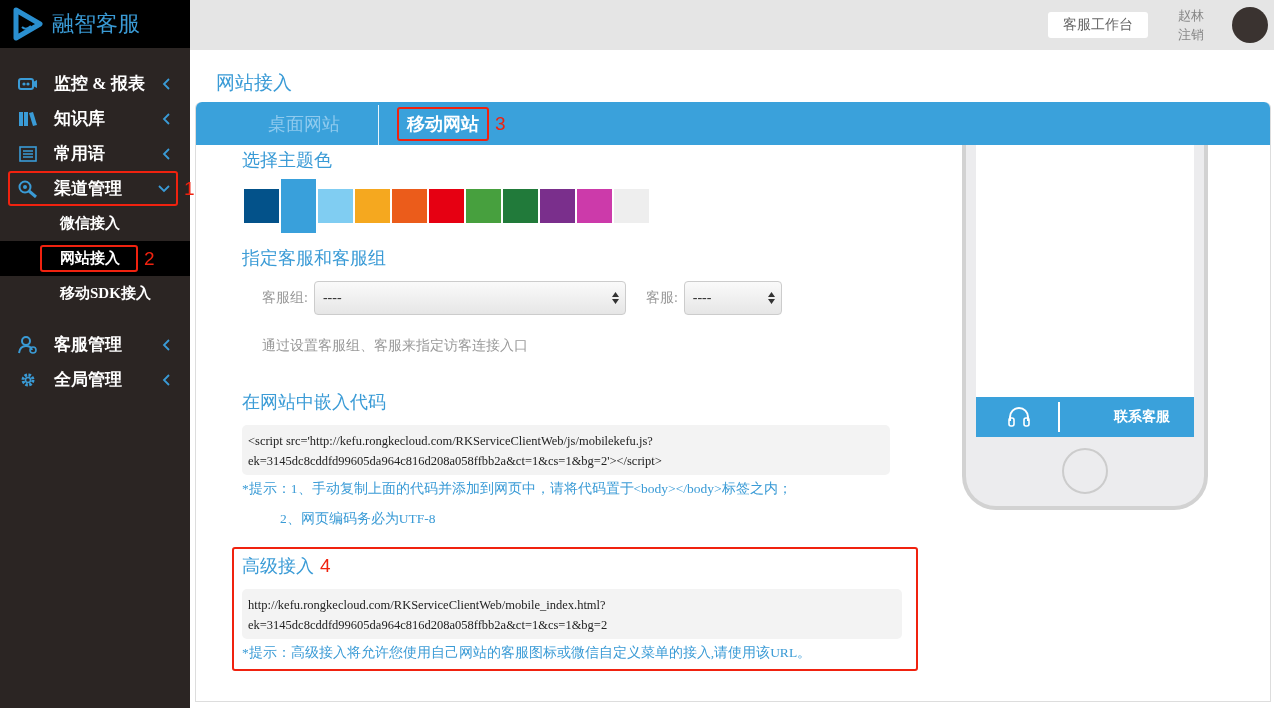  What do you see at coordinates (93, 83) in the screenshot?
I see `sidebar-item: 监控 & 报表` at bounding box center [93, 83].